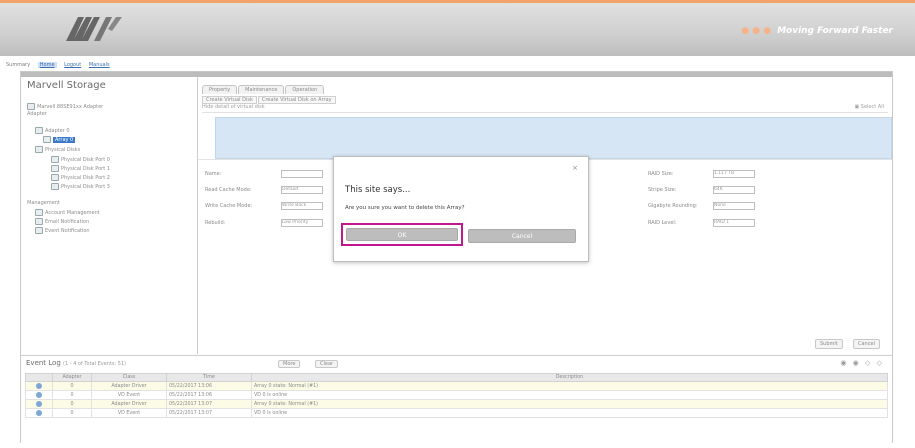 The width and height of the screenshot is (915, 448). I want to click on link-home: Home, so click(47, 65).